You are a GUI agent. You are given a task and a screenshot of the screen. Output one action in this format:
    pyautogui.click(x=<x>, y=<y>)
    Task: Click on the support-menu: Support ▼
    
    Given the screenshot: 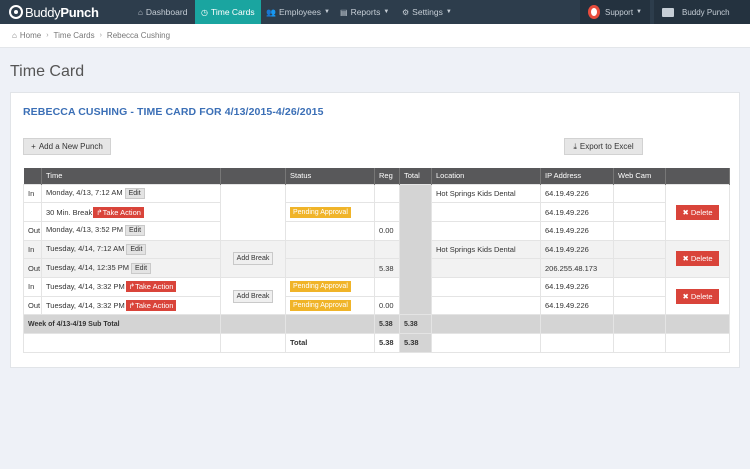 What is the action you would take?
    pyautogui.click(x=615, y=12)
    